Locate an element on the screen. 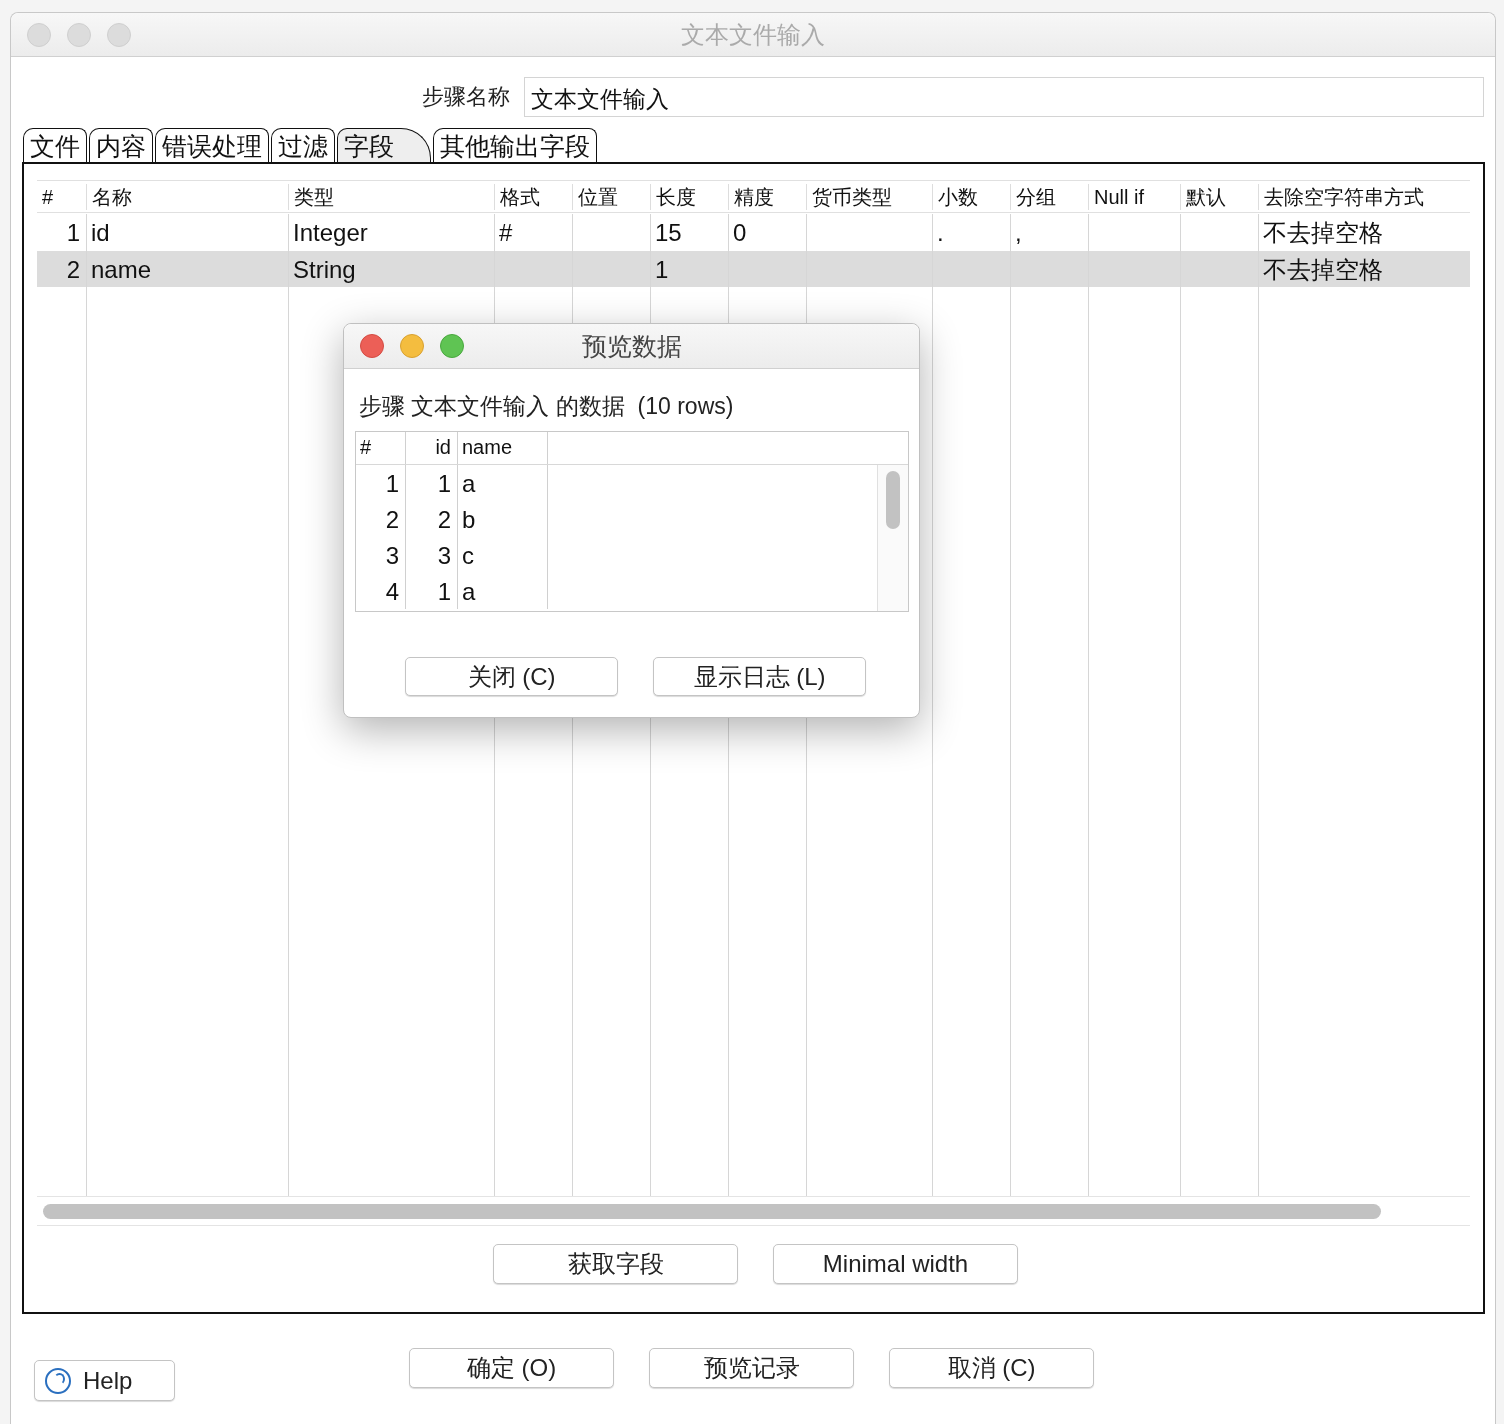 The width and height of the screenshot is (1504, 1424). table-row: 2 name String 1 不去掉空格 is located at coordinates (753, 269).